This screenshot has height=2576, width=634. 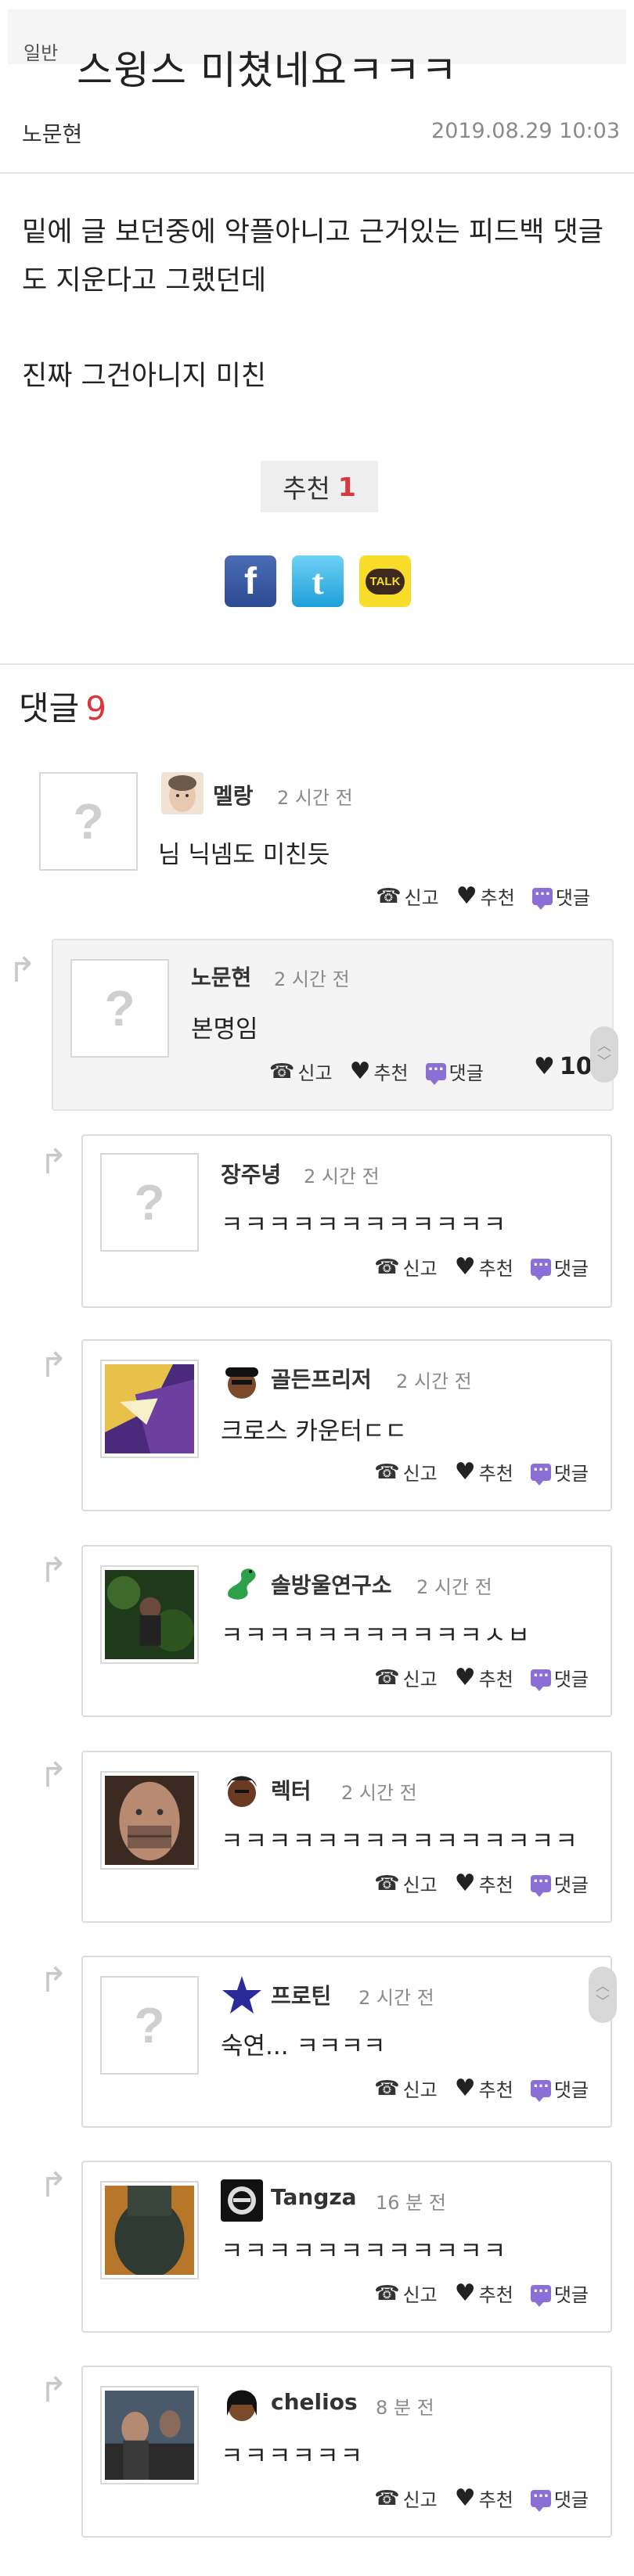 I want to click on comment-nick: 장주녕, so click(x=251, y=1173).